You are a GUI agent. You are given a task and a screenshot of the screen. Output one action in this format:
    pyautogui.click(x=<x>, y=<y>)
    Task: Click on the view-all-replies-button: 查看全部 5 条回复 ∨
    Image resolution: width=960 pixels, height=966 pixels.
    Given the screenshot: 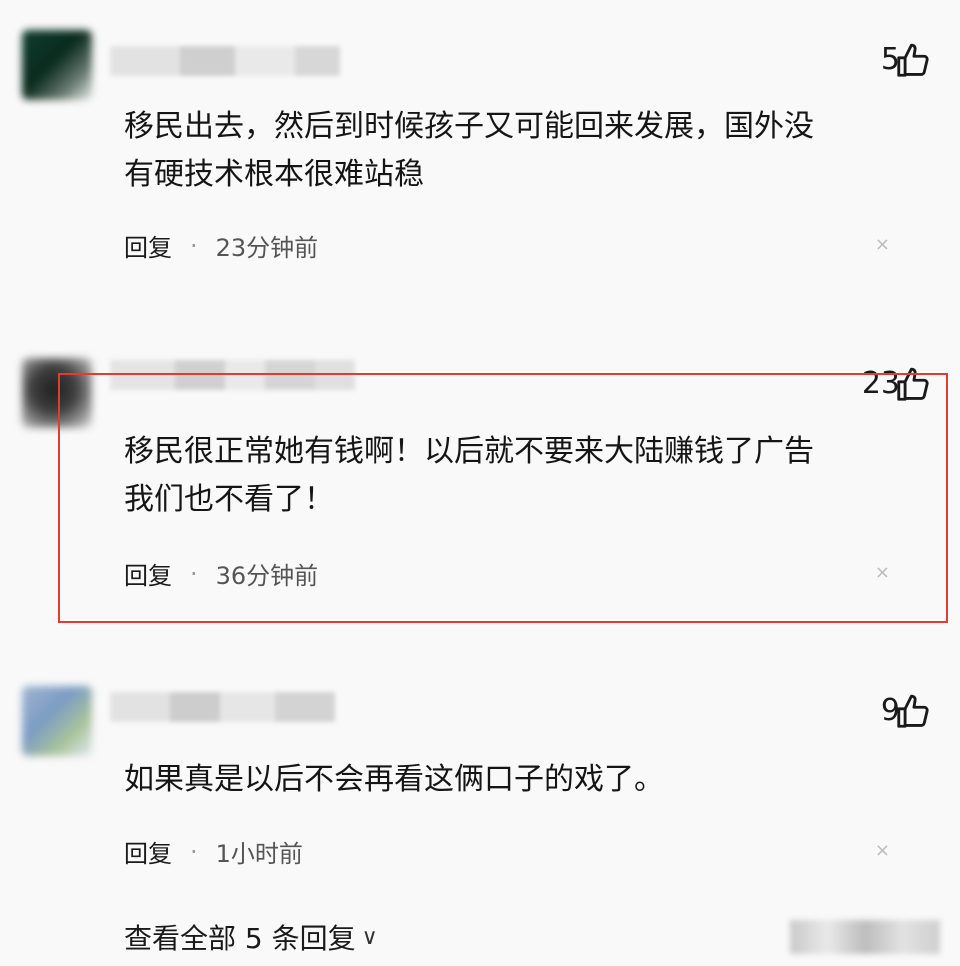 What is the action you would take?
    pyautogui.click(x=251, y=937)
    